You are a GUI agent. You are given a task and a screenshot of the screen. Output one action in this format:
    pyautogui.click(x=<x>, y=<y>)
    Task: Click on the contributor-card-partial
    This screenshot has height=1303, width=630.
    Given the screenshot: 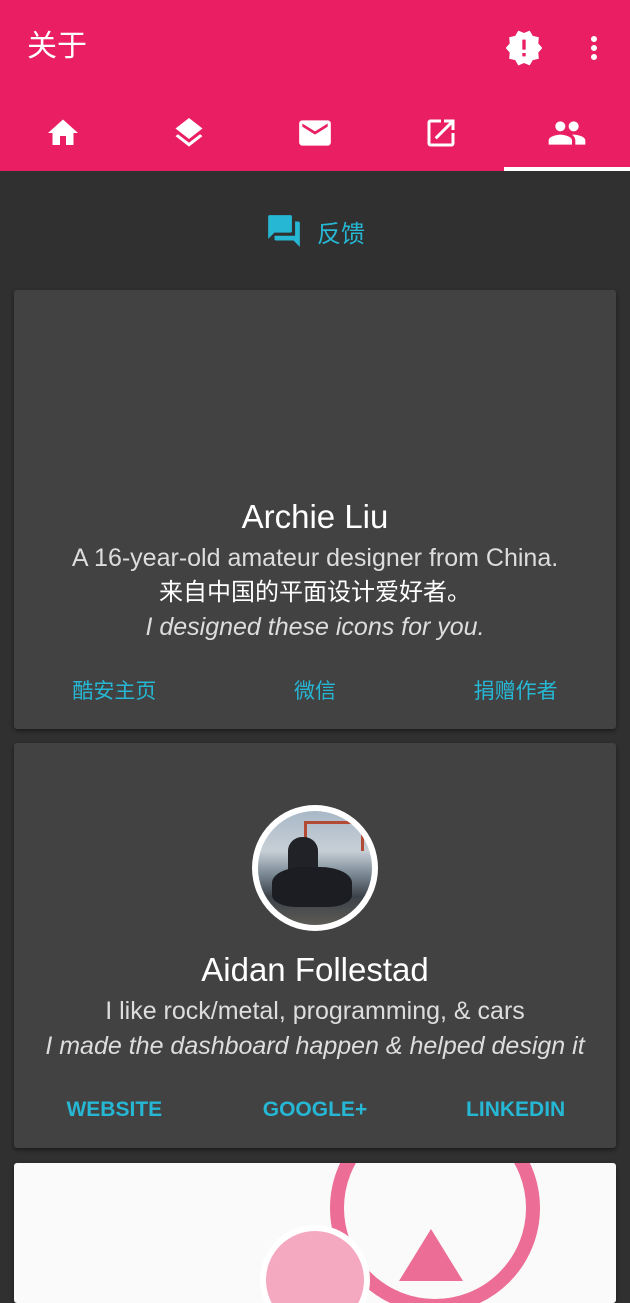 What is the action you would take?
    pyautogui.click(x=315, y=1233)
    